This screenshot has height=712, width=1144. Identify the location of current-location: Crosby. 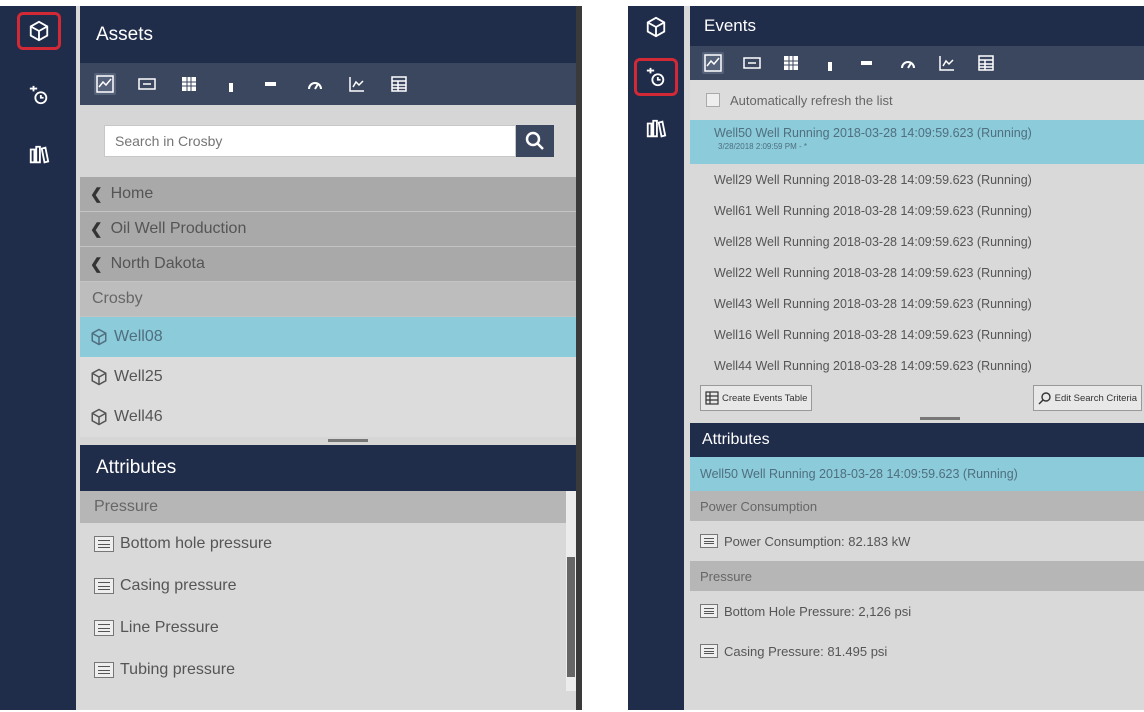
(328, 299).